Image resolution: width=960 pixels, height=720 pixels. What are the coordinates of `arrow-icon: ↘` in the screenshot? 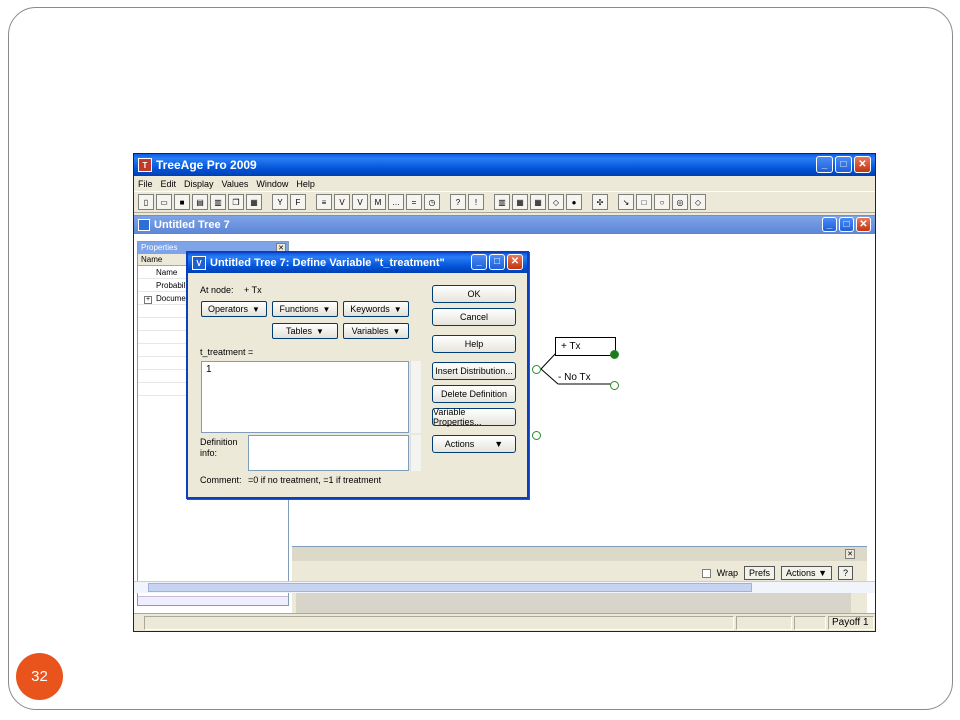 It's located at (626, 202).